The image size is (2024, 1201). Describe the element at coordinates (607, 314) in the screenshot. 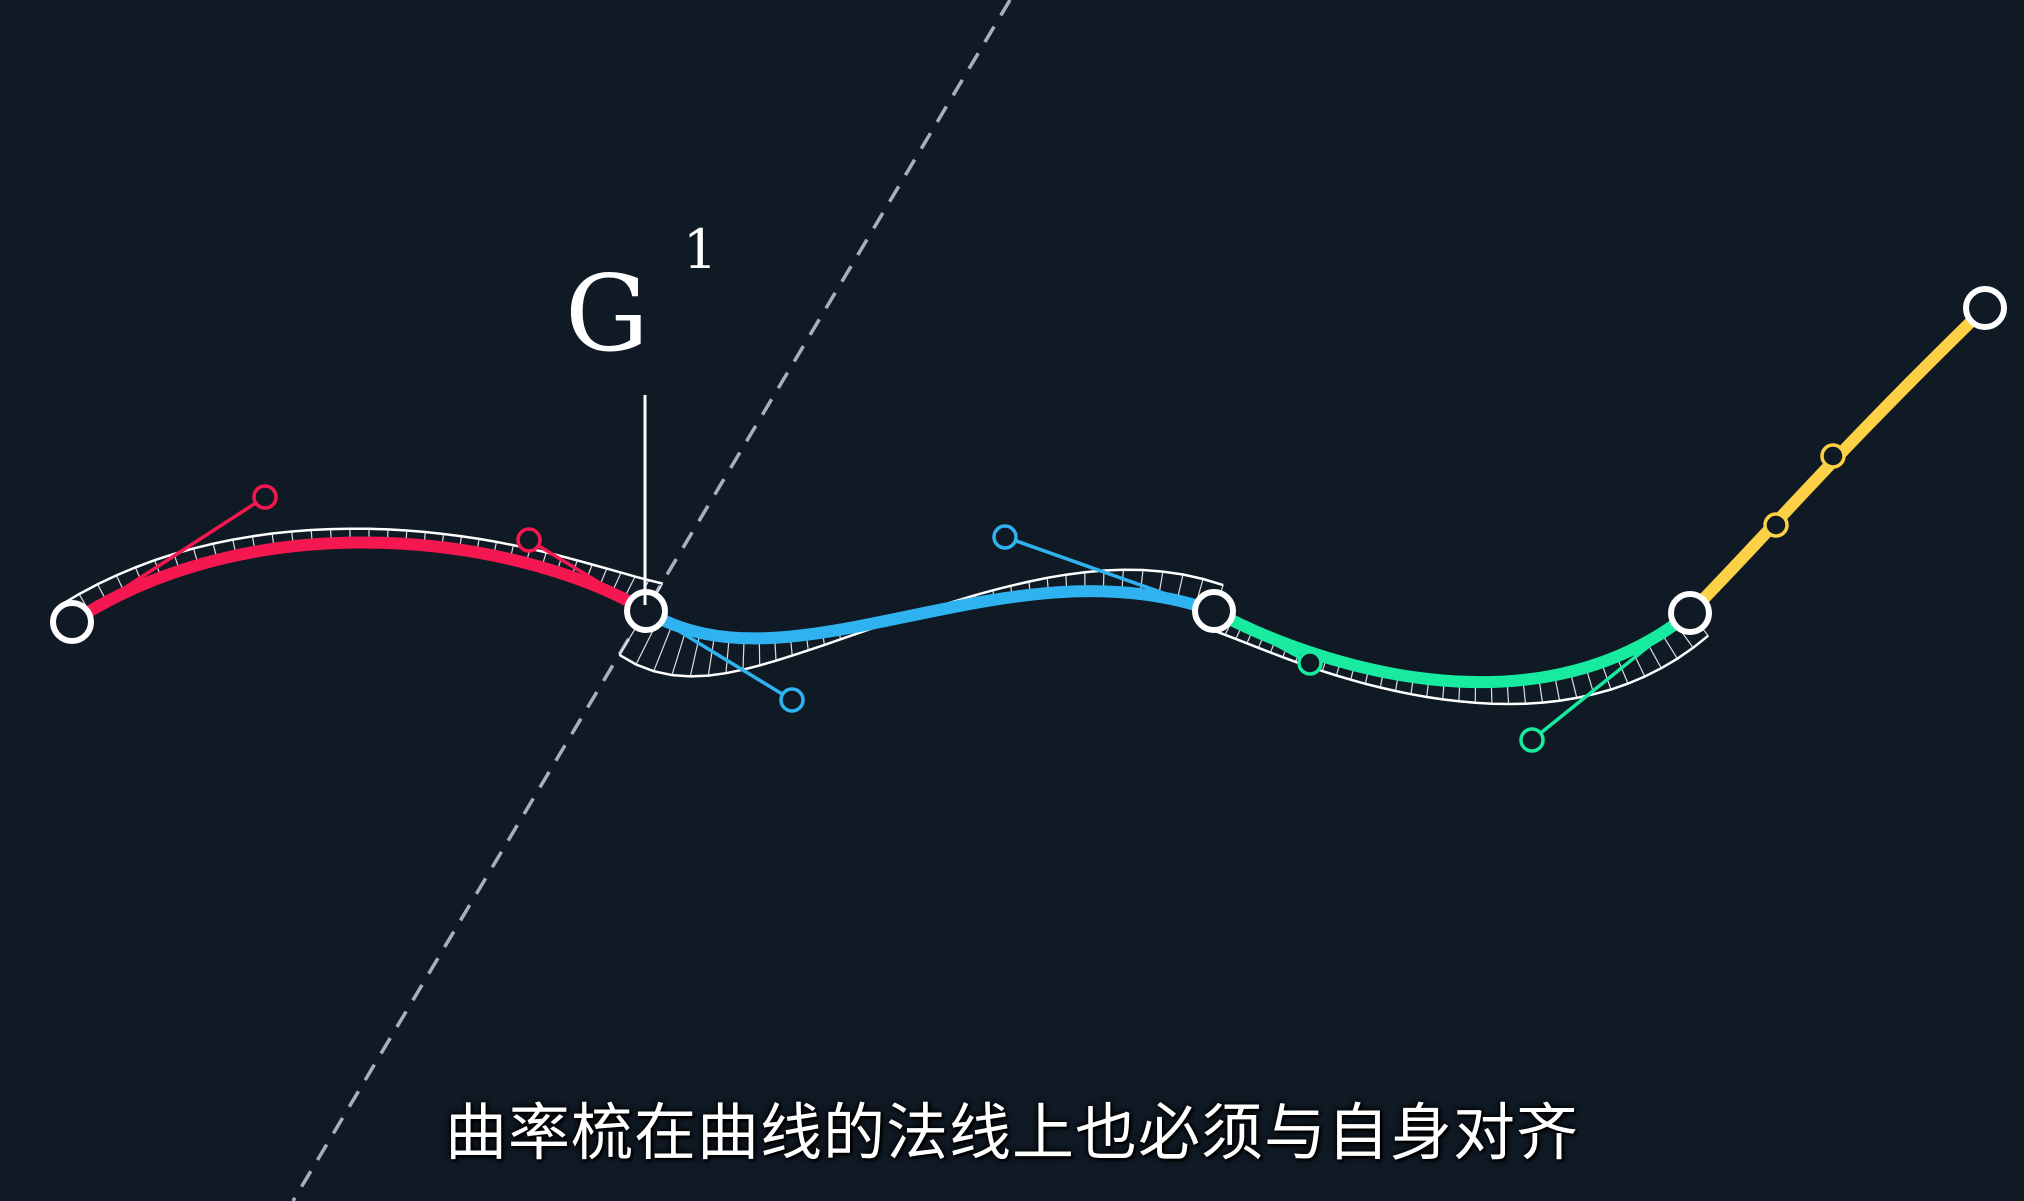

I see `g1-label: G` at that location.